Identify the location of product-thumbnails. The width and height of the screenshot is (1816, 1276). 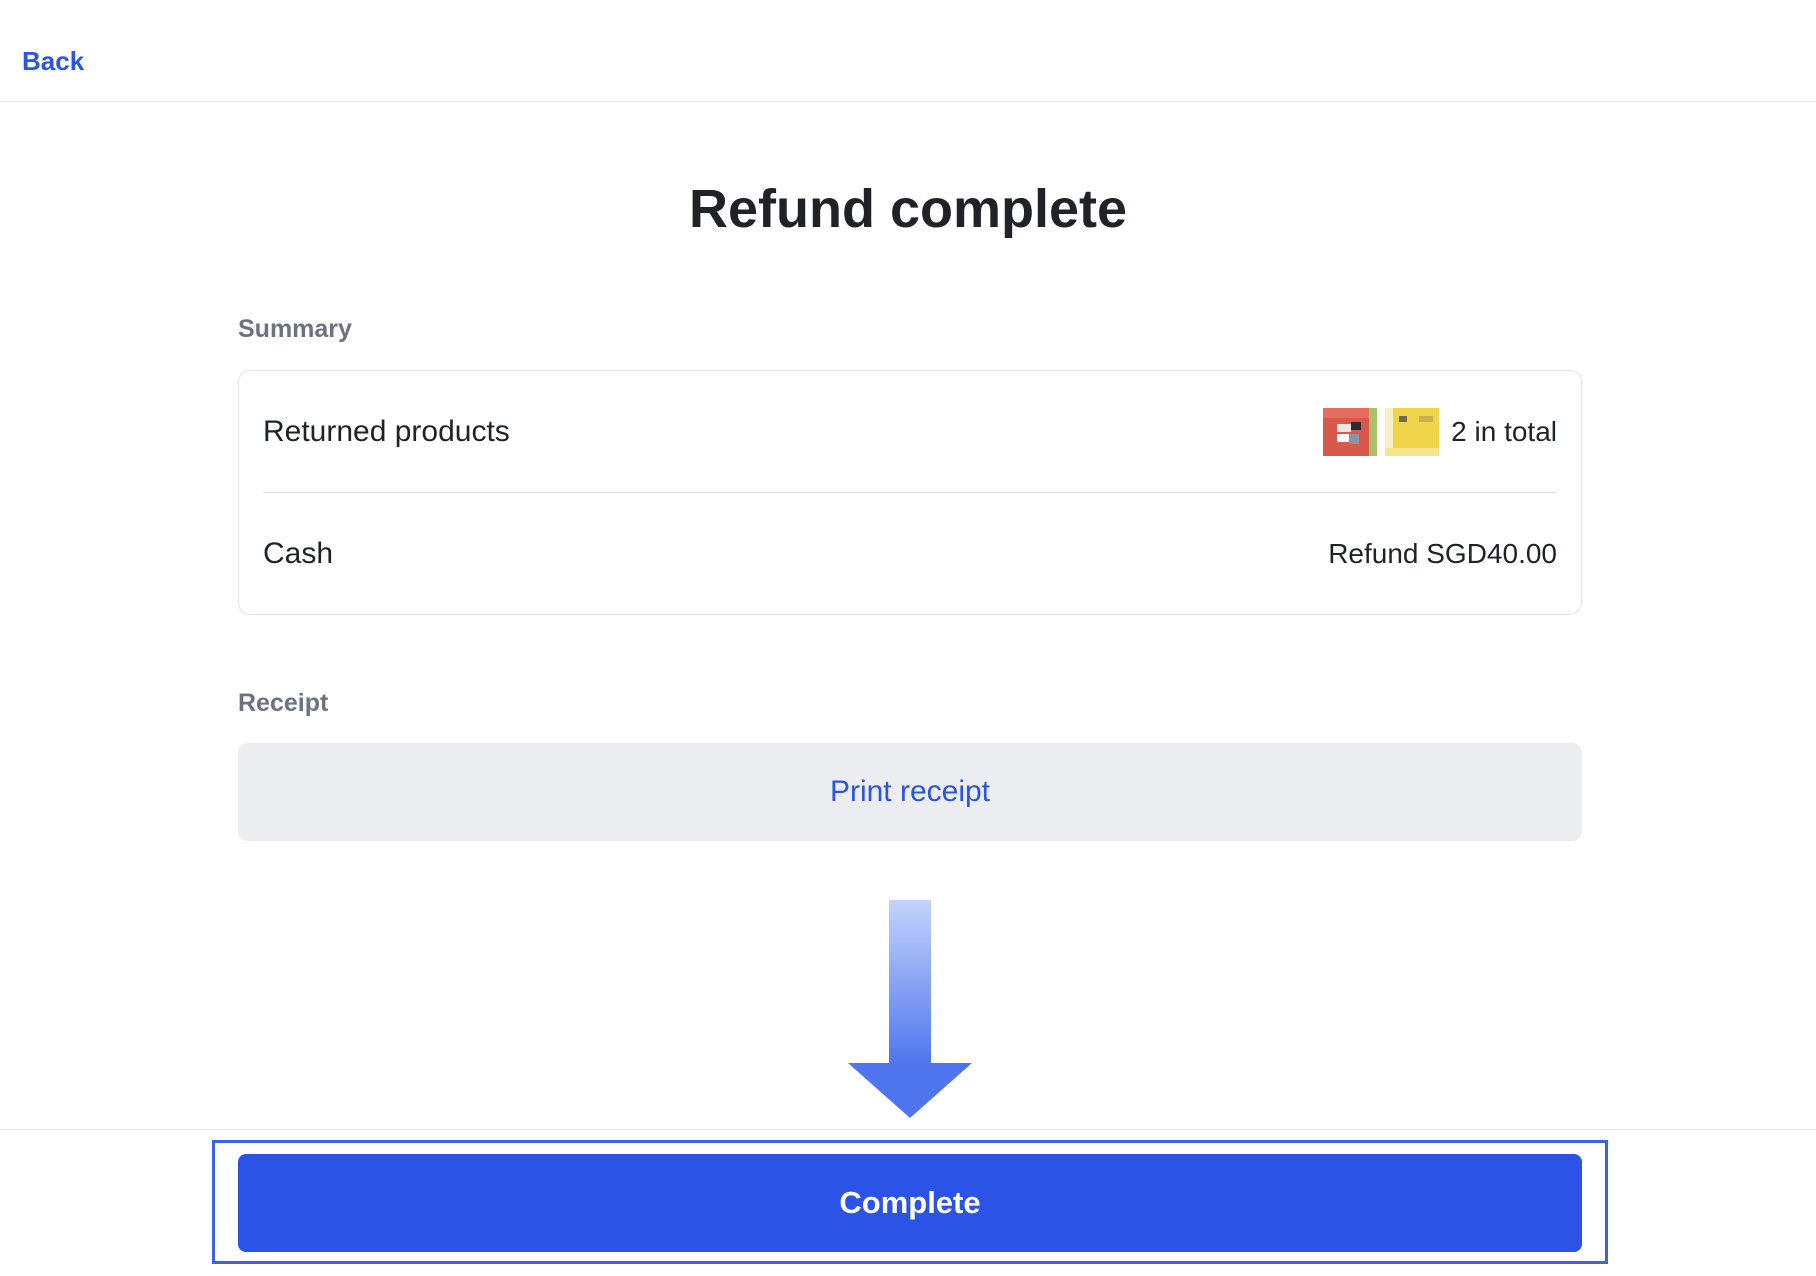
(1377, 431).